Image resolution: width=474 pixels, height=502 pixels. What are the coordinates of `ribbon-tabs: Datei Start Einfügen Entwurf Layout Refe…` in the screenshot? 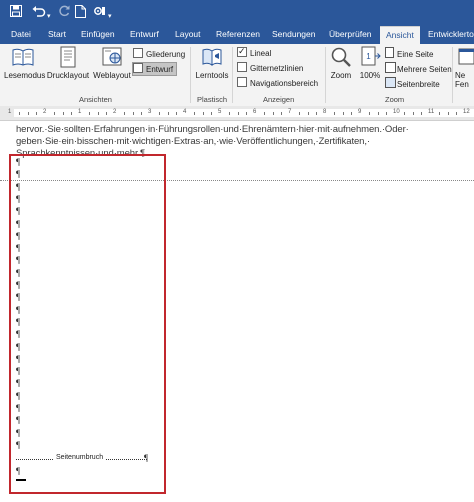 It's located at (237, 35).